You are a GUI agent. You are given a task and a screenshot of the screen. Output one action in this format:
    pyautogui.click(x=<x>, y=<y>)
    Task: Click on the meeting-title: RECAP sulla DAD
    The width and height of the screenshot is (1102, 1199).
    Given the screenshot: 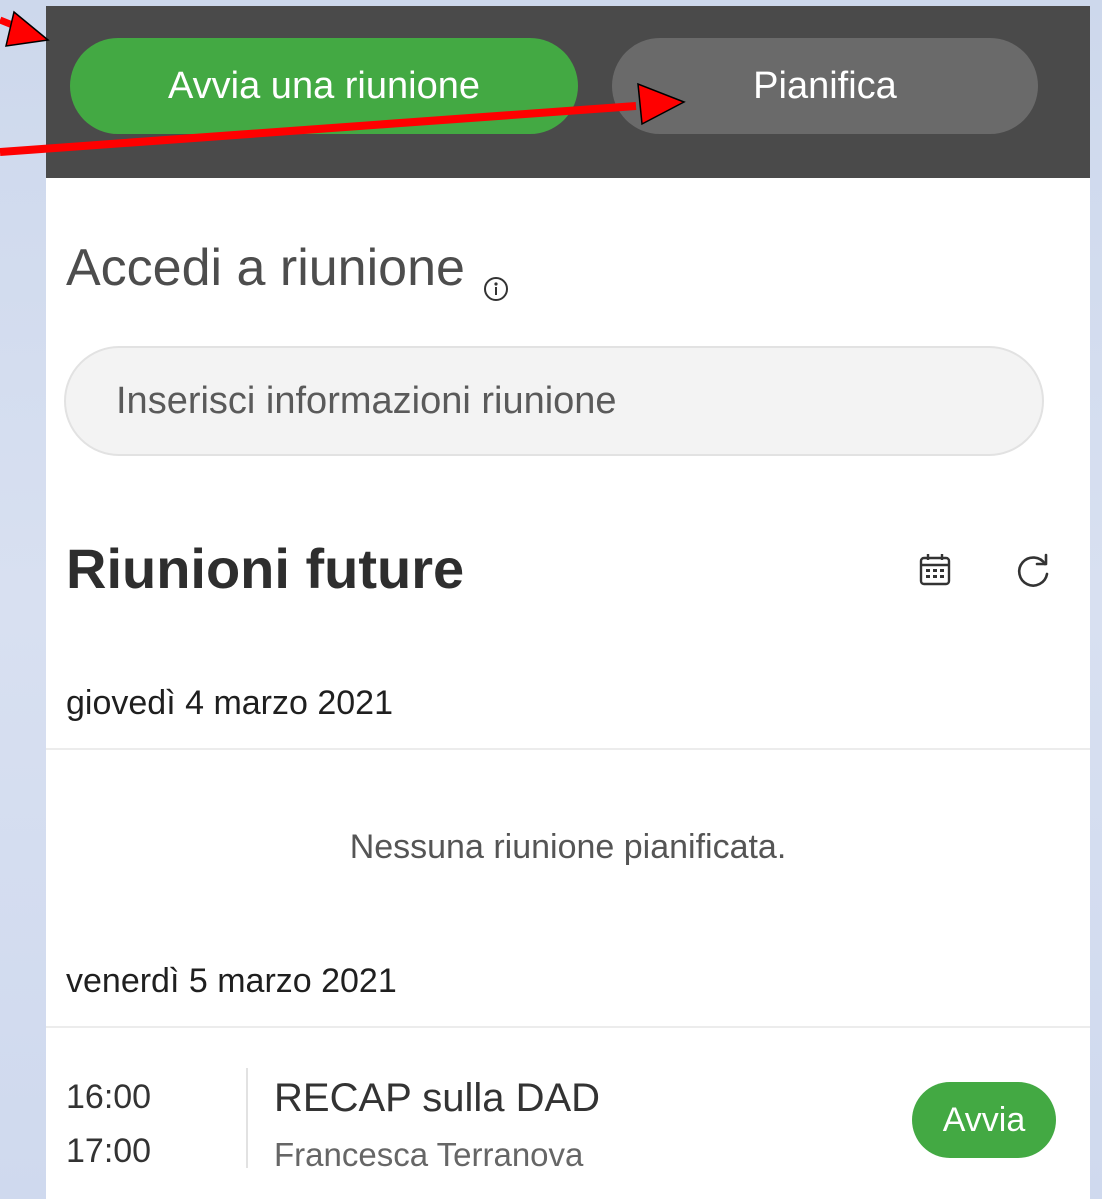 What is the action you would take?
    pyautogui.click(x=437, y=1098)
    